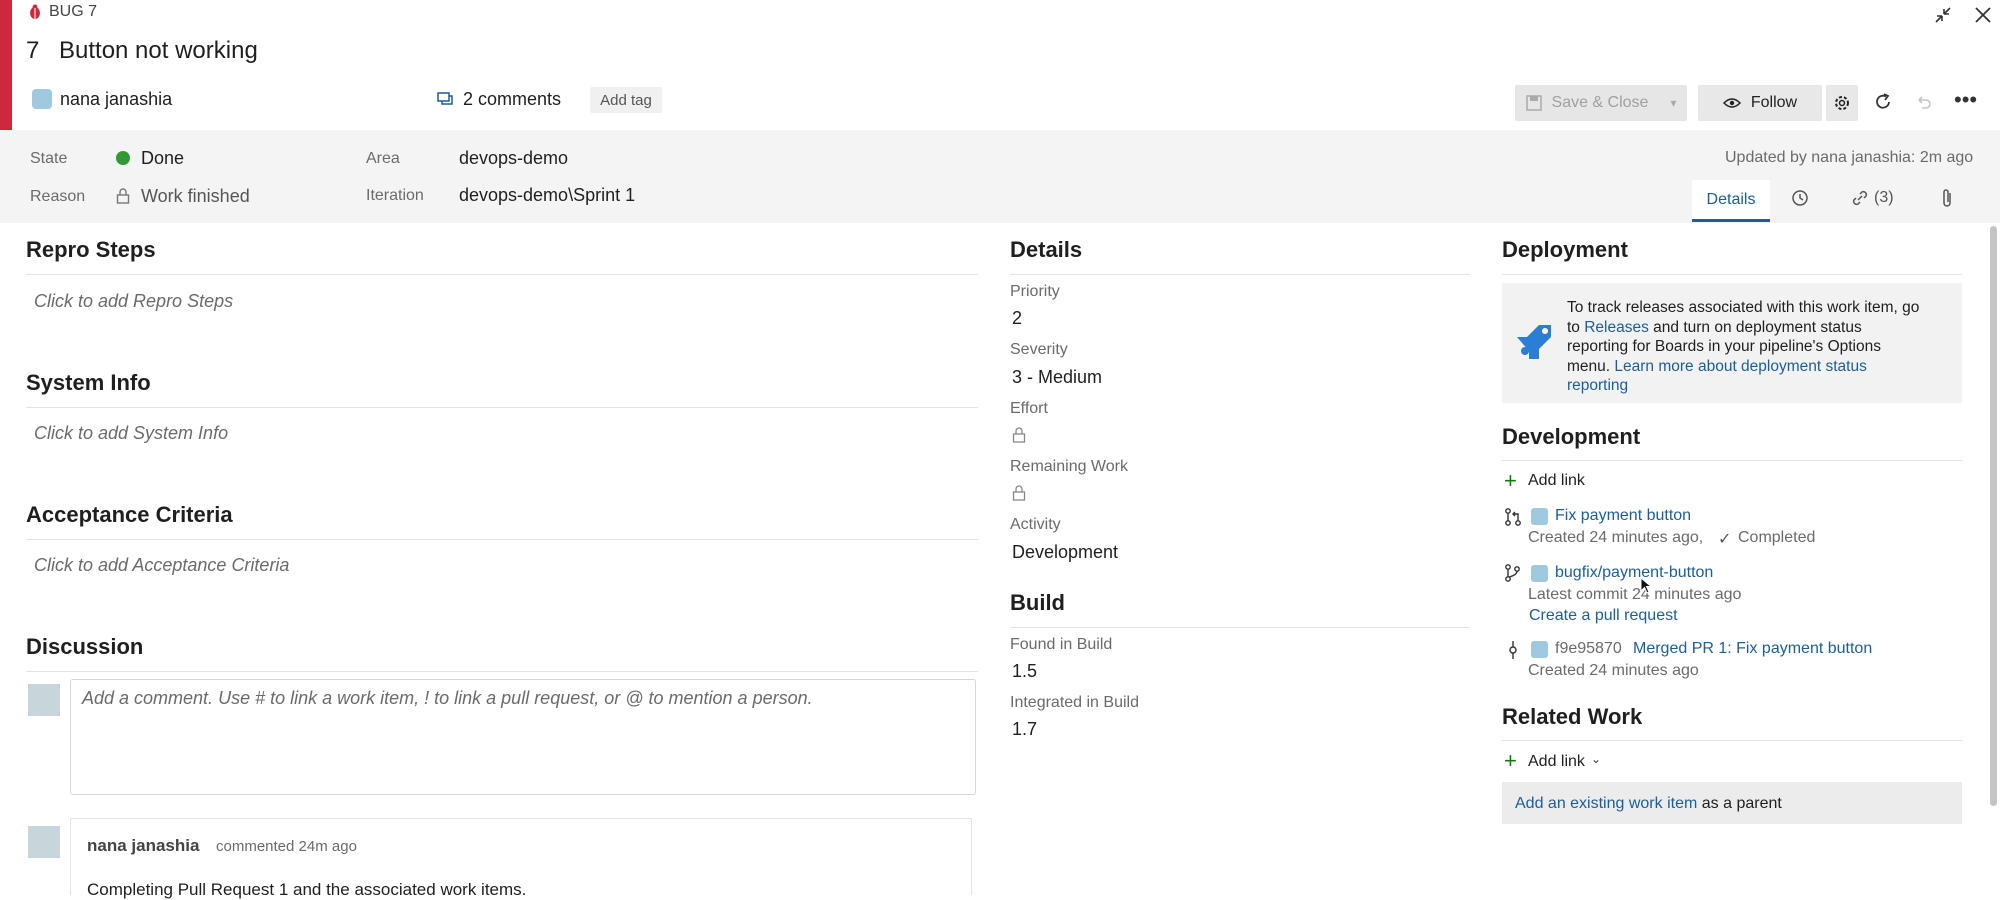 Image resolution: width=2000 pixels, height=900 pixels. What do you see at coordinates (1635, 594) in the screenshot?
I see `dev-item-meta: Latest commit 24 minutes ago` at bounding box center [1635, 594].